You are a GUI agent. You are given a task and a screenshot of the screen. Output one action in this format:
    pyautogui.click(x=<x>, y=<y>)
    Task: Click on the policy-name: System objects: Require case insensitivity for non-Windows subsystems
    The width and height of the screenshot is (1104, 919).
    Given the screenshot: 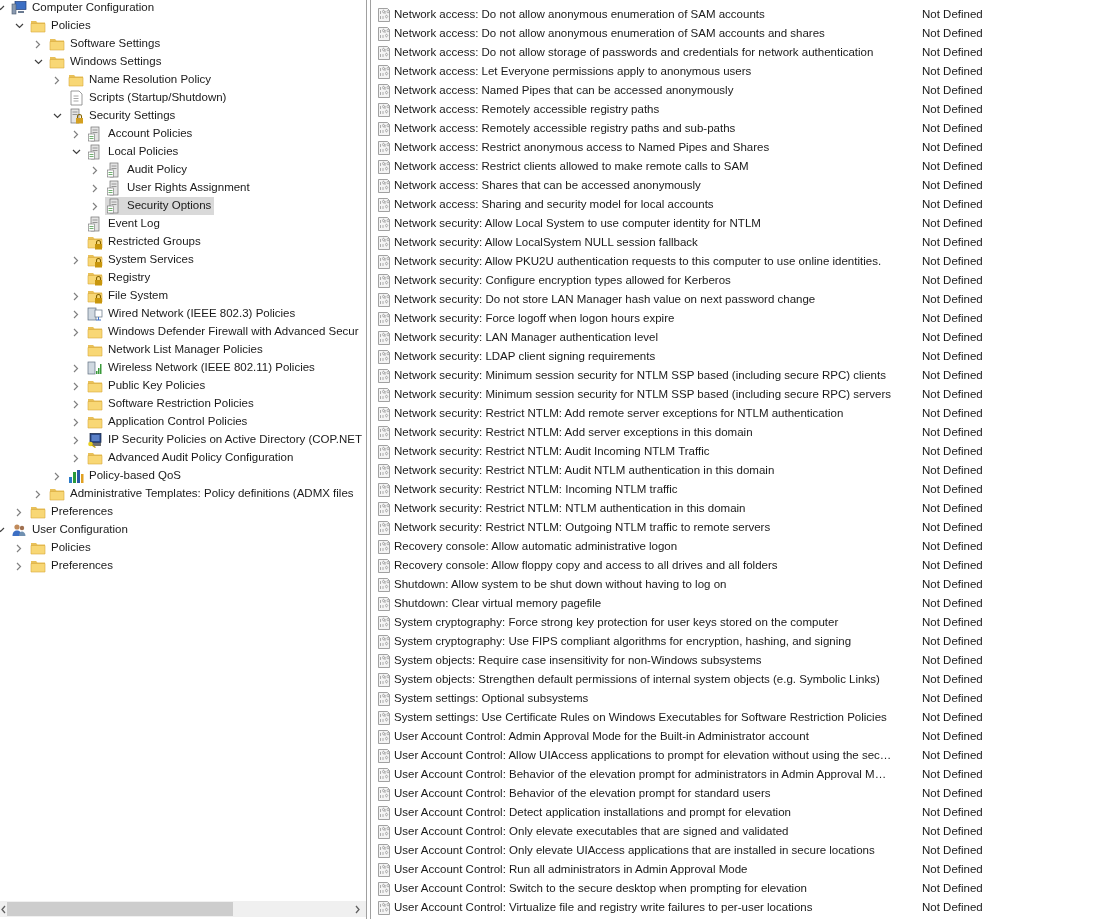 What is the action you would take?
    pyautogui.click(x=658, y=660)
    